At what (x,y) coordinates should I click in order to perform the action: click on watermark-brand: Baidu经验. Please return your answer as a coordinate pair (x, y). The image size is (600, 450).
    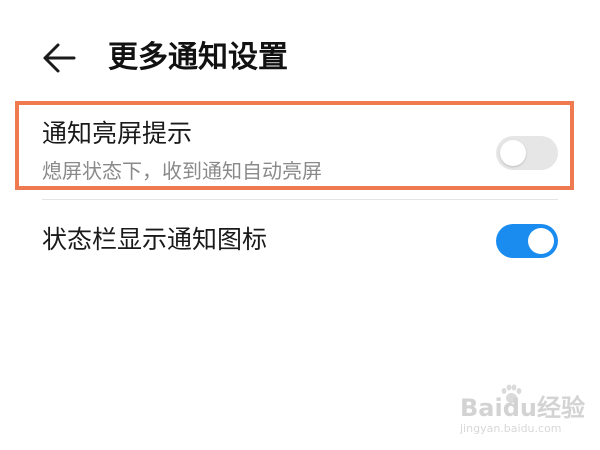
    Looking at the image, I should click on (522, 408).